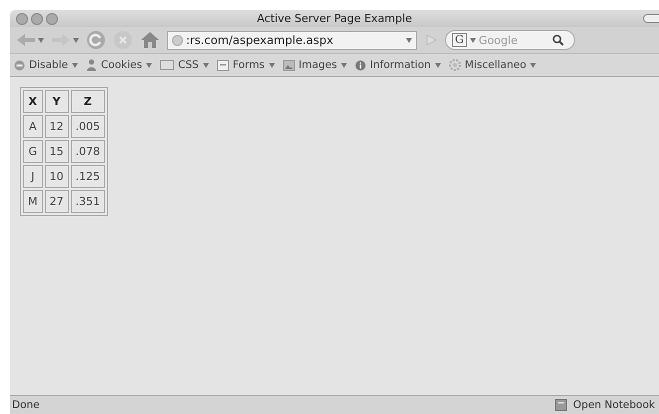 The height and width of the screenshot is (414, 659). What do you see at coordinates (56, 201) in the screenshot?
I see `table-cell: 27` at bounding box center [56, 201].